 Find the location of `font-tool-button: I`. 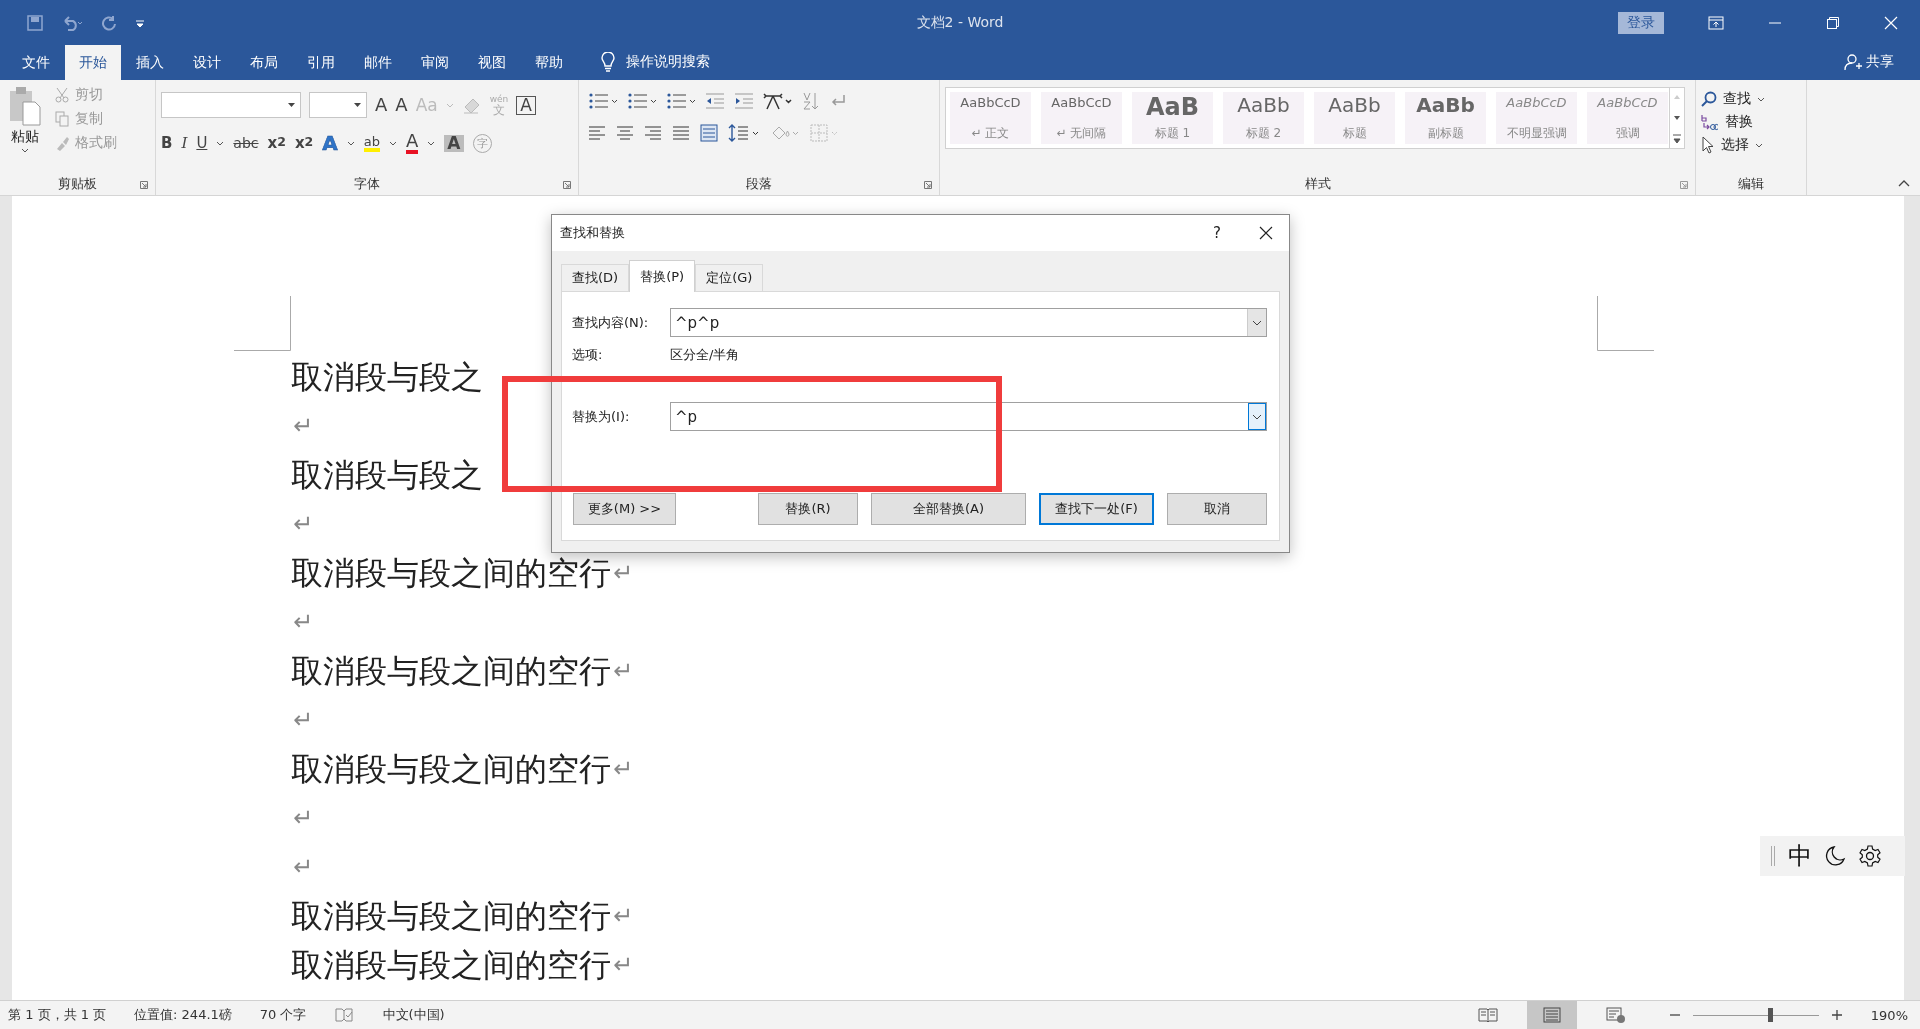

font-tool-button: I is located at coordinates (184, 143).